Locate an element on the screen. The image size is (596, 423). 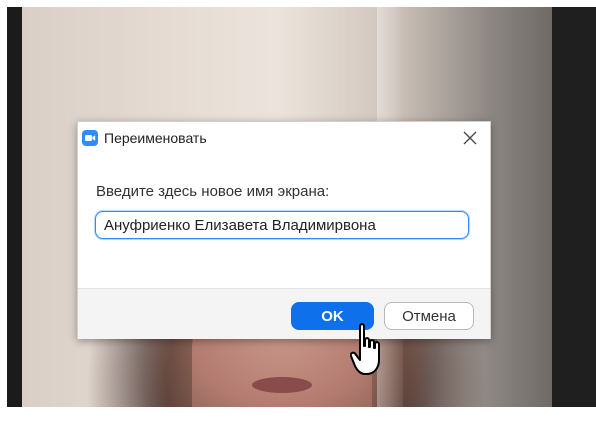
dialog-footer: OK Отмена is located at coordinates (284, 313).